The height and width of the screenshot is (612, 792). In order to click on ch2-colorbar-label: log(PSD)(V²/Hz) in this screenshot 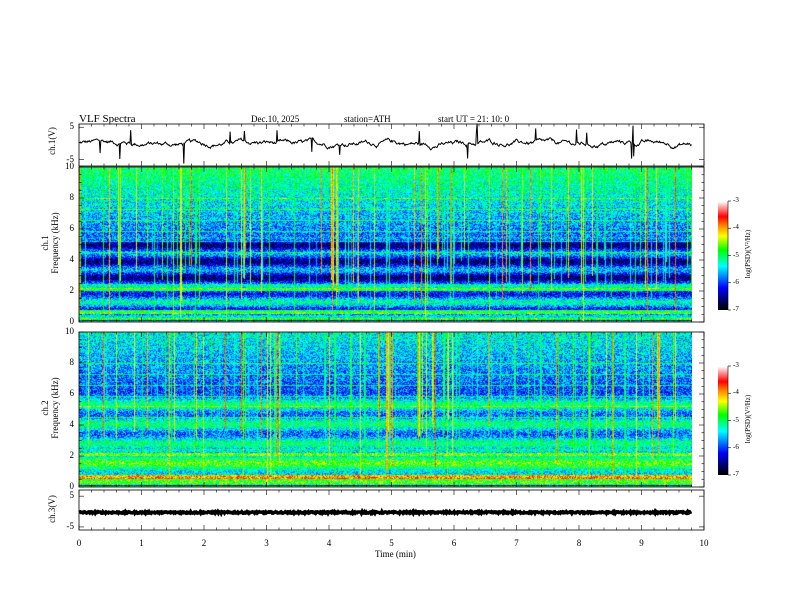, I will do `click(748, 419)`.